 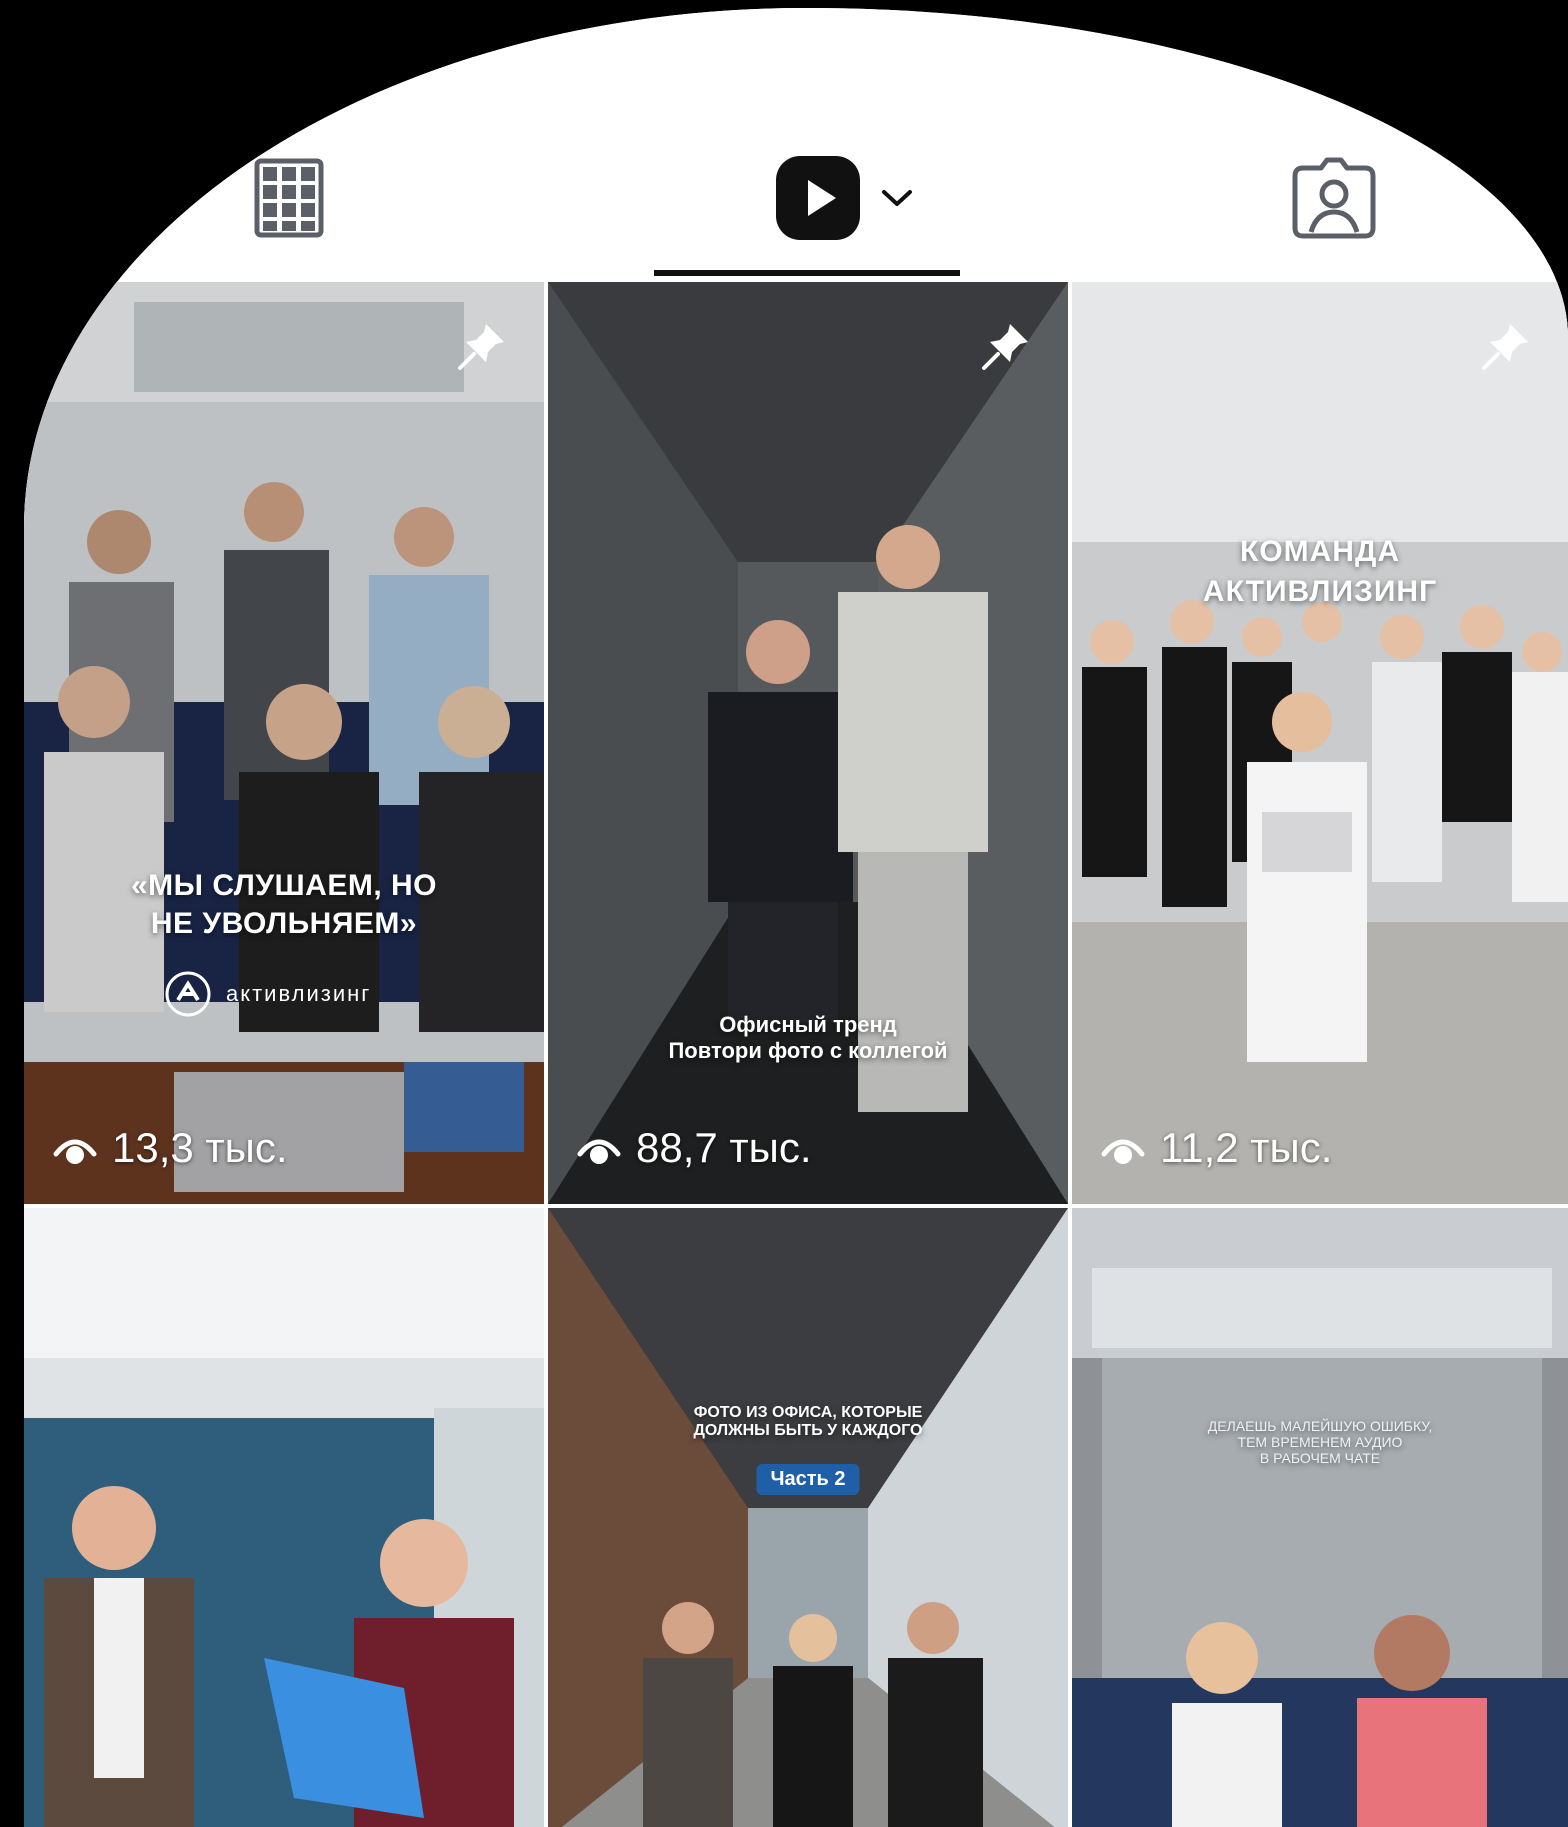 What do you see at coordinates (284, 923) in the screenshot?
I see `caption-line: НЕ УВОЛЬНЯЕМ»` at bounding box center [284, 923].